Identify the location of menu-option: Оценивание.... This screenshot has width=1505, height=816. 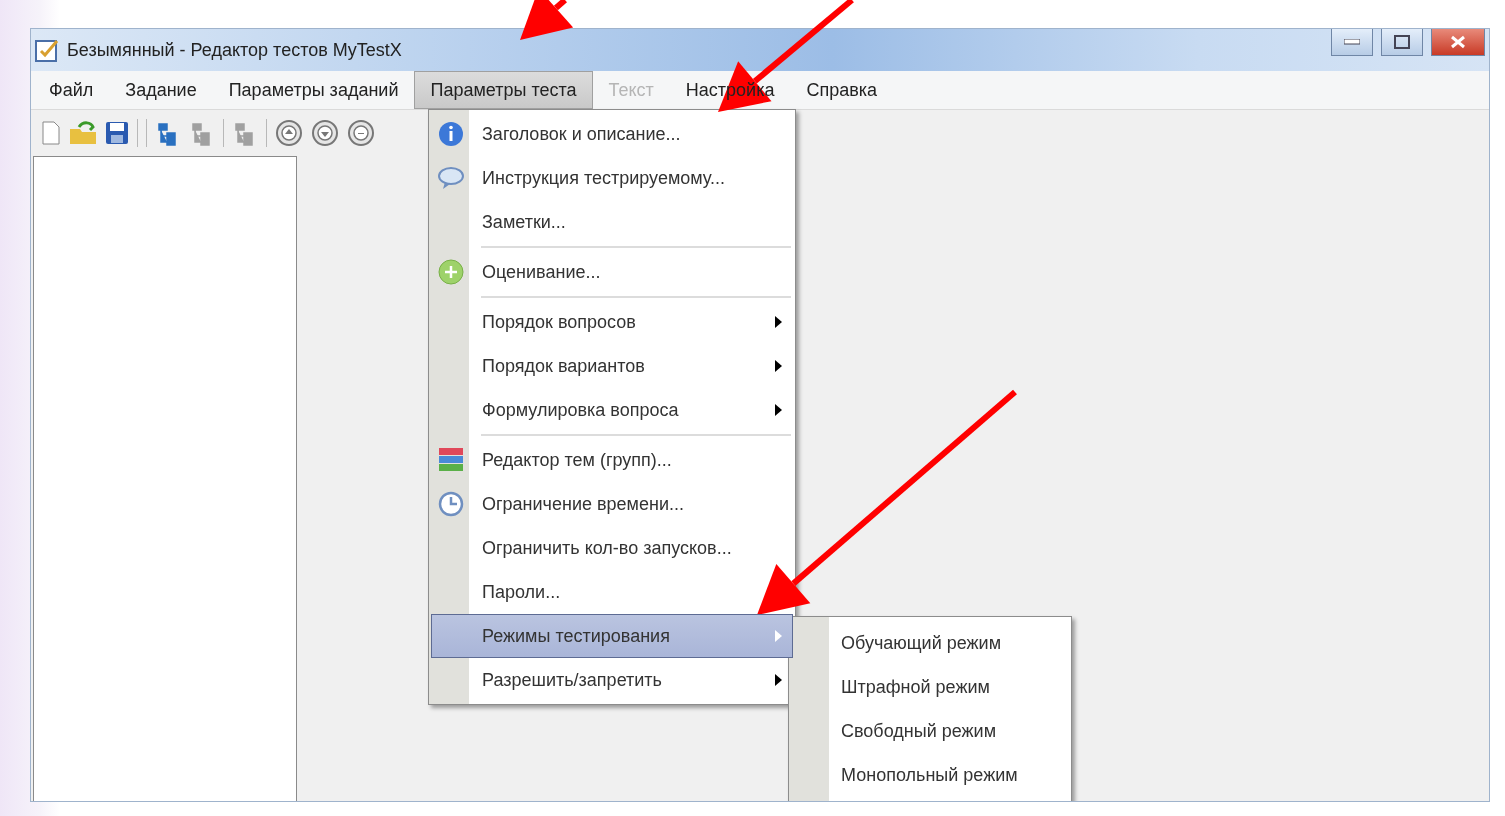
(612, 272).